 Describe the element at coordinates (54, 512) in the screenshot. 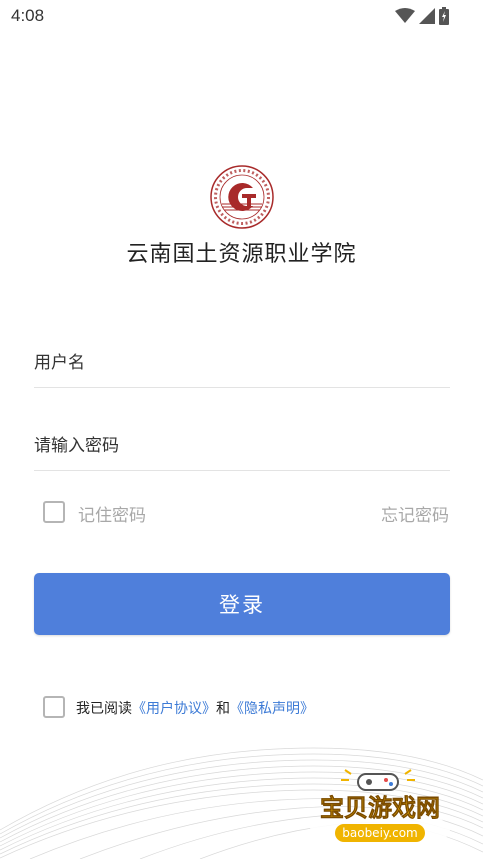

I see `remember-password-checkbox` at that location.